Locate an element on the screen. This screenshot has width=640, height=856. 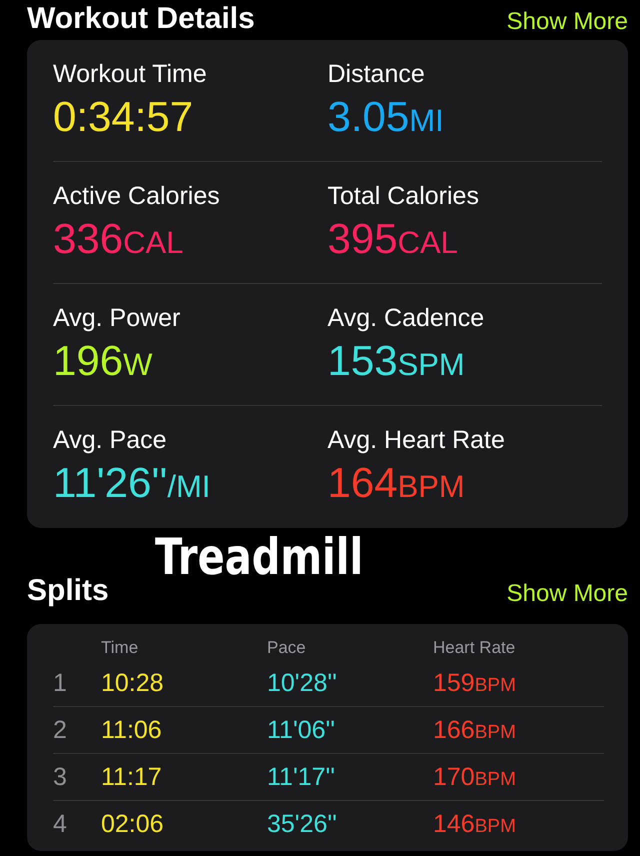
metric-value: 196 is located at coordinates (88, 361).